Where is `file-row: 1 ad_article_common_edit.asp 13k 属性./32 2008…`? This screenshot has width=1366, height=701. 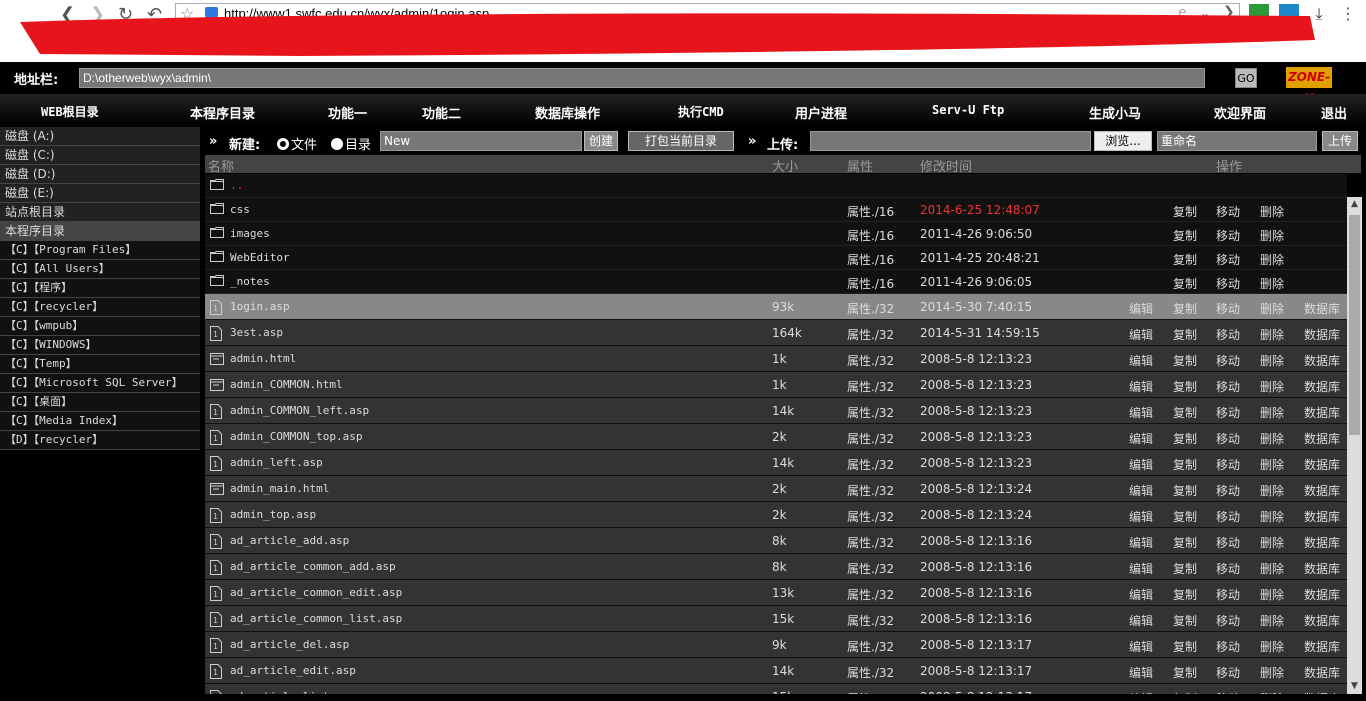 file-row: 1 ad_article_common_edit.asp 13k 属性./32 2008… is located at coordinates (776, 593).